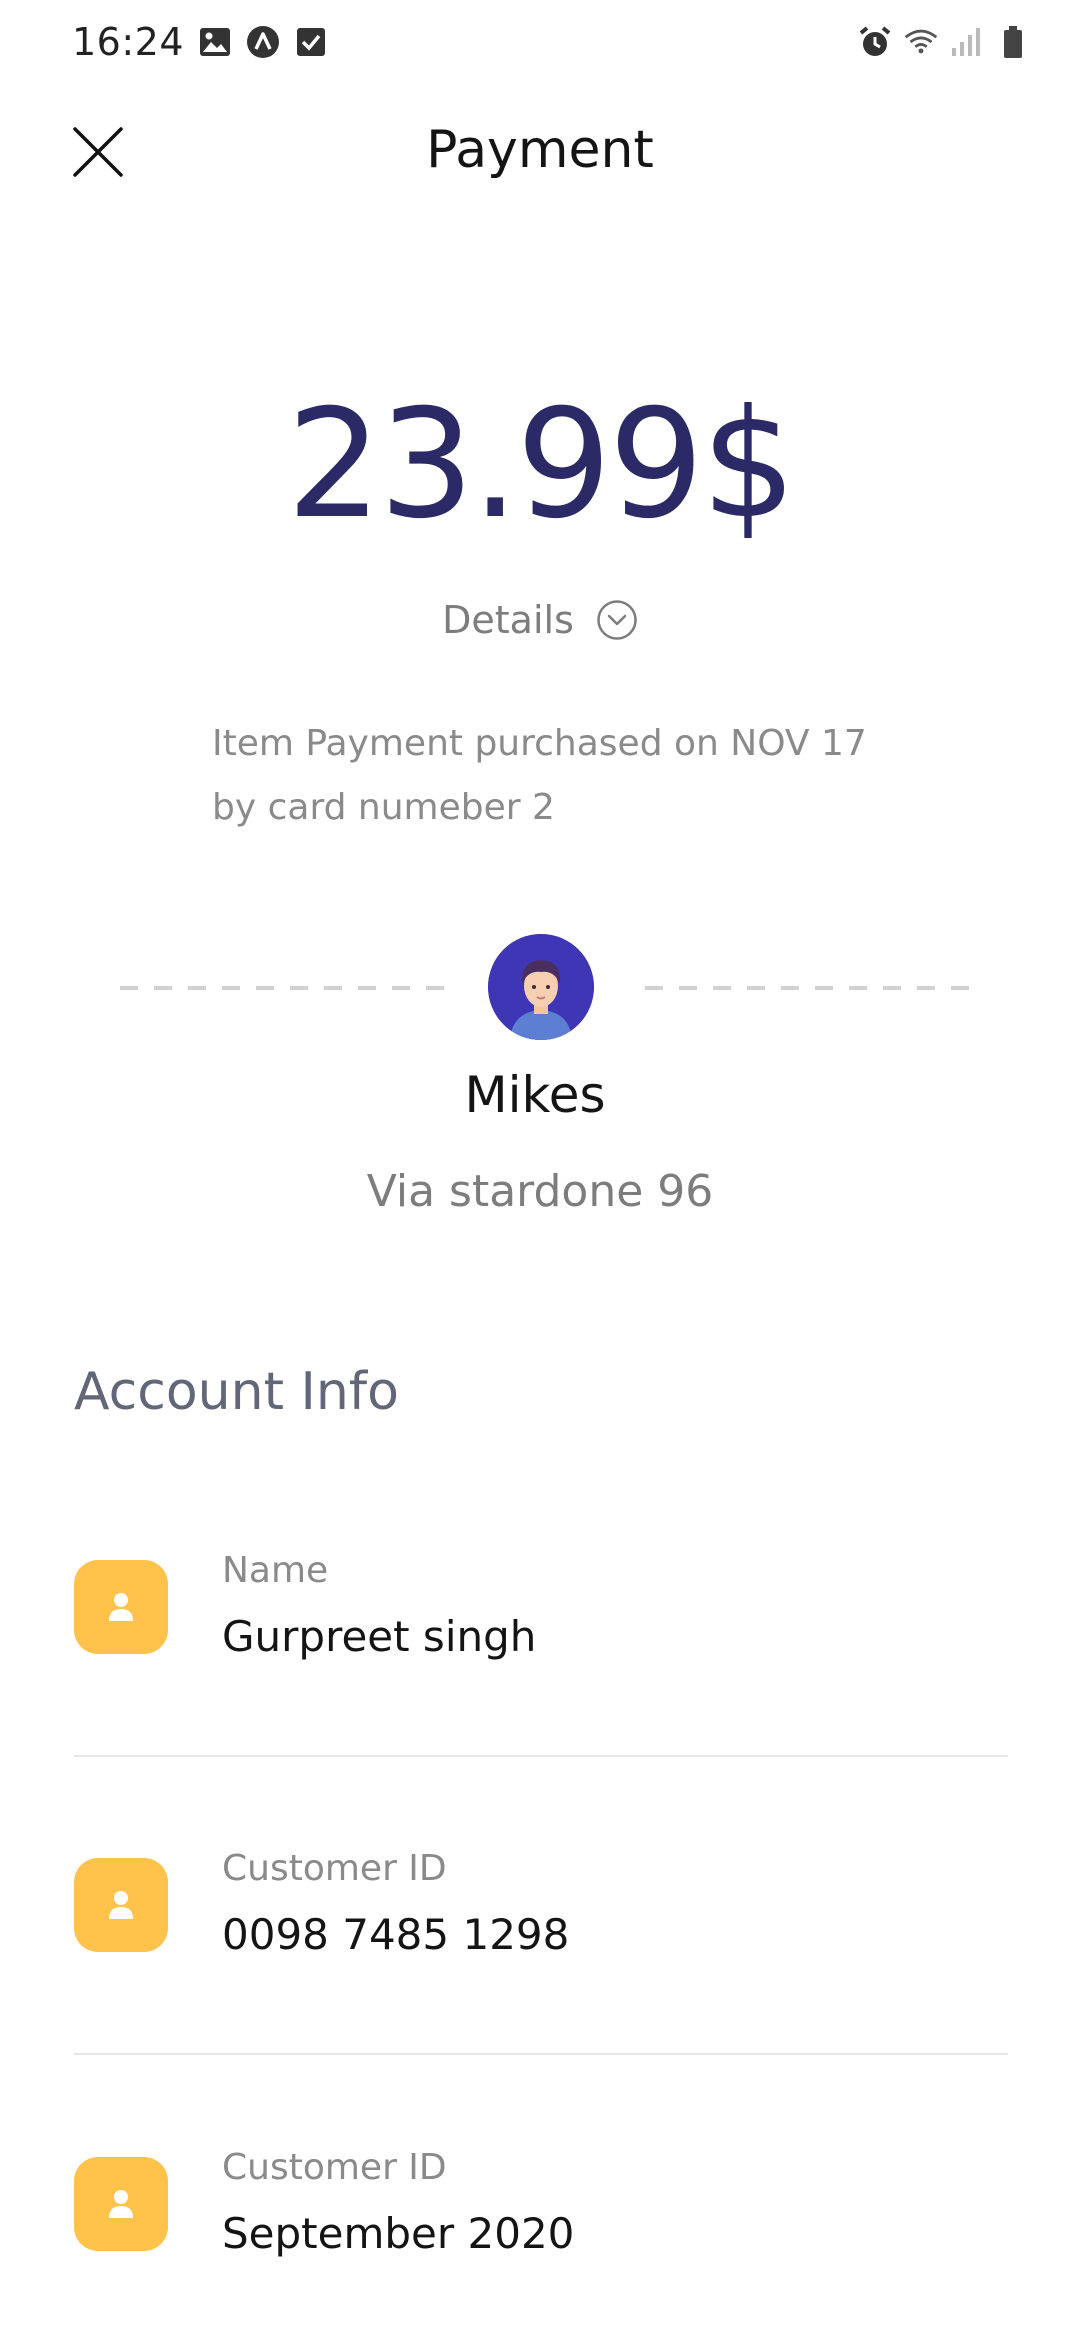  I want to click on account-info-row-customer-id: Customer ID 0098 7485 1298, so click(541, 1923).